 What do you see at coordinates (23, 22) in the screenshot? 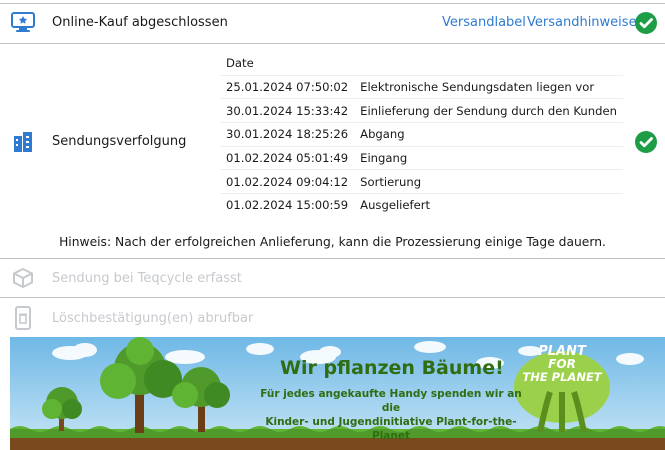
I see `monitor-cart-icon` at bounding box center [23, 22].